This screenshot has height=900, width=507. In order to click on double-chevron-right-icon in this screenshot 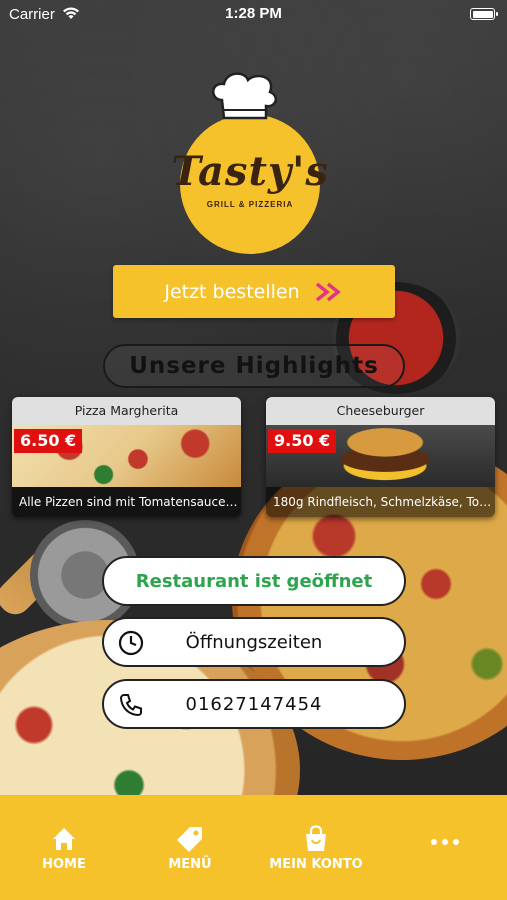, I will do `click(328, 291)`.